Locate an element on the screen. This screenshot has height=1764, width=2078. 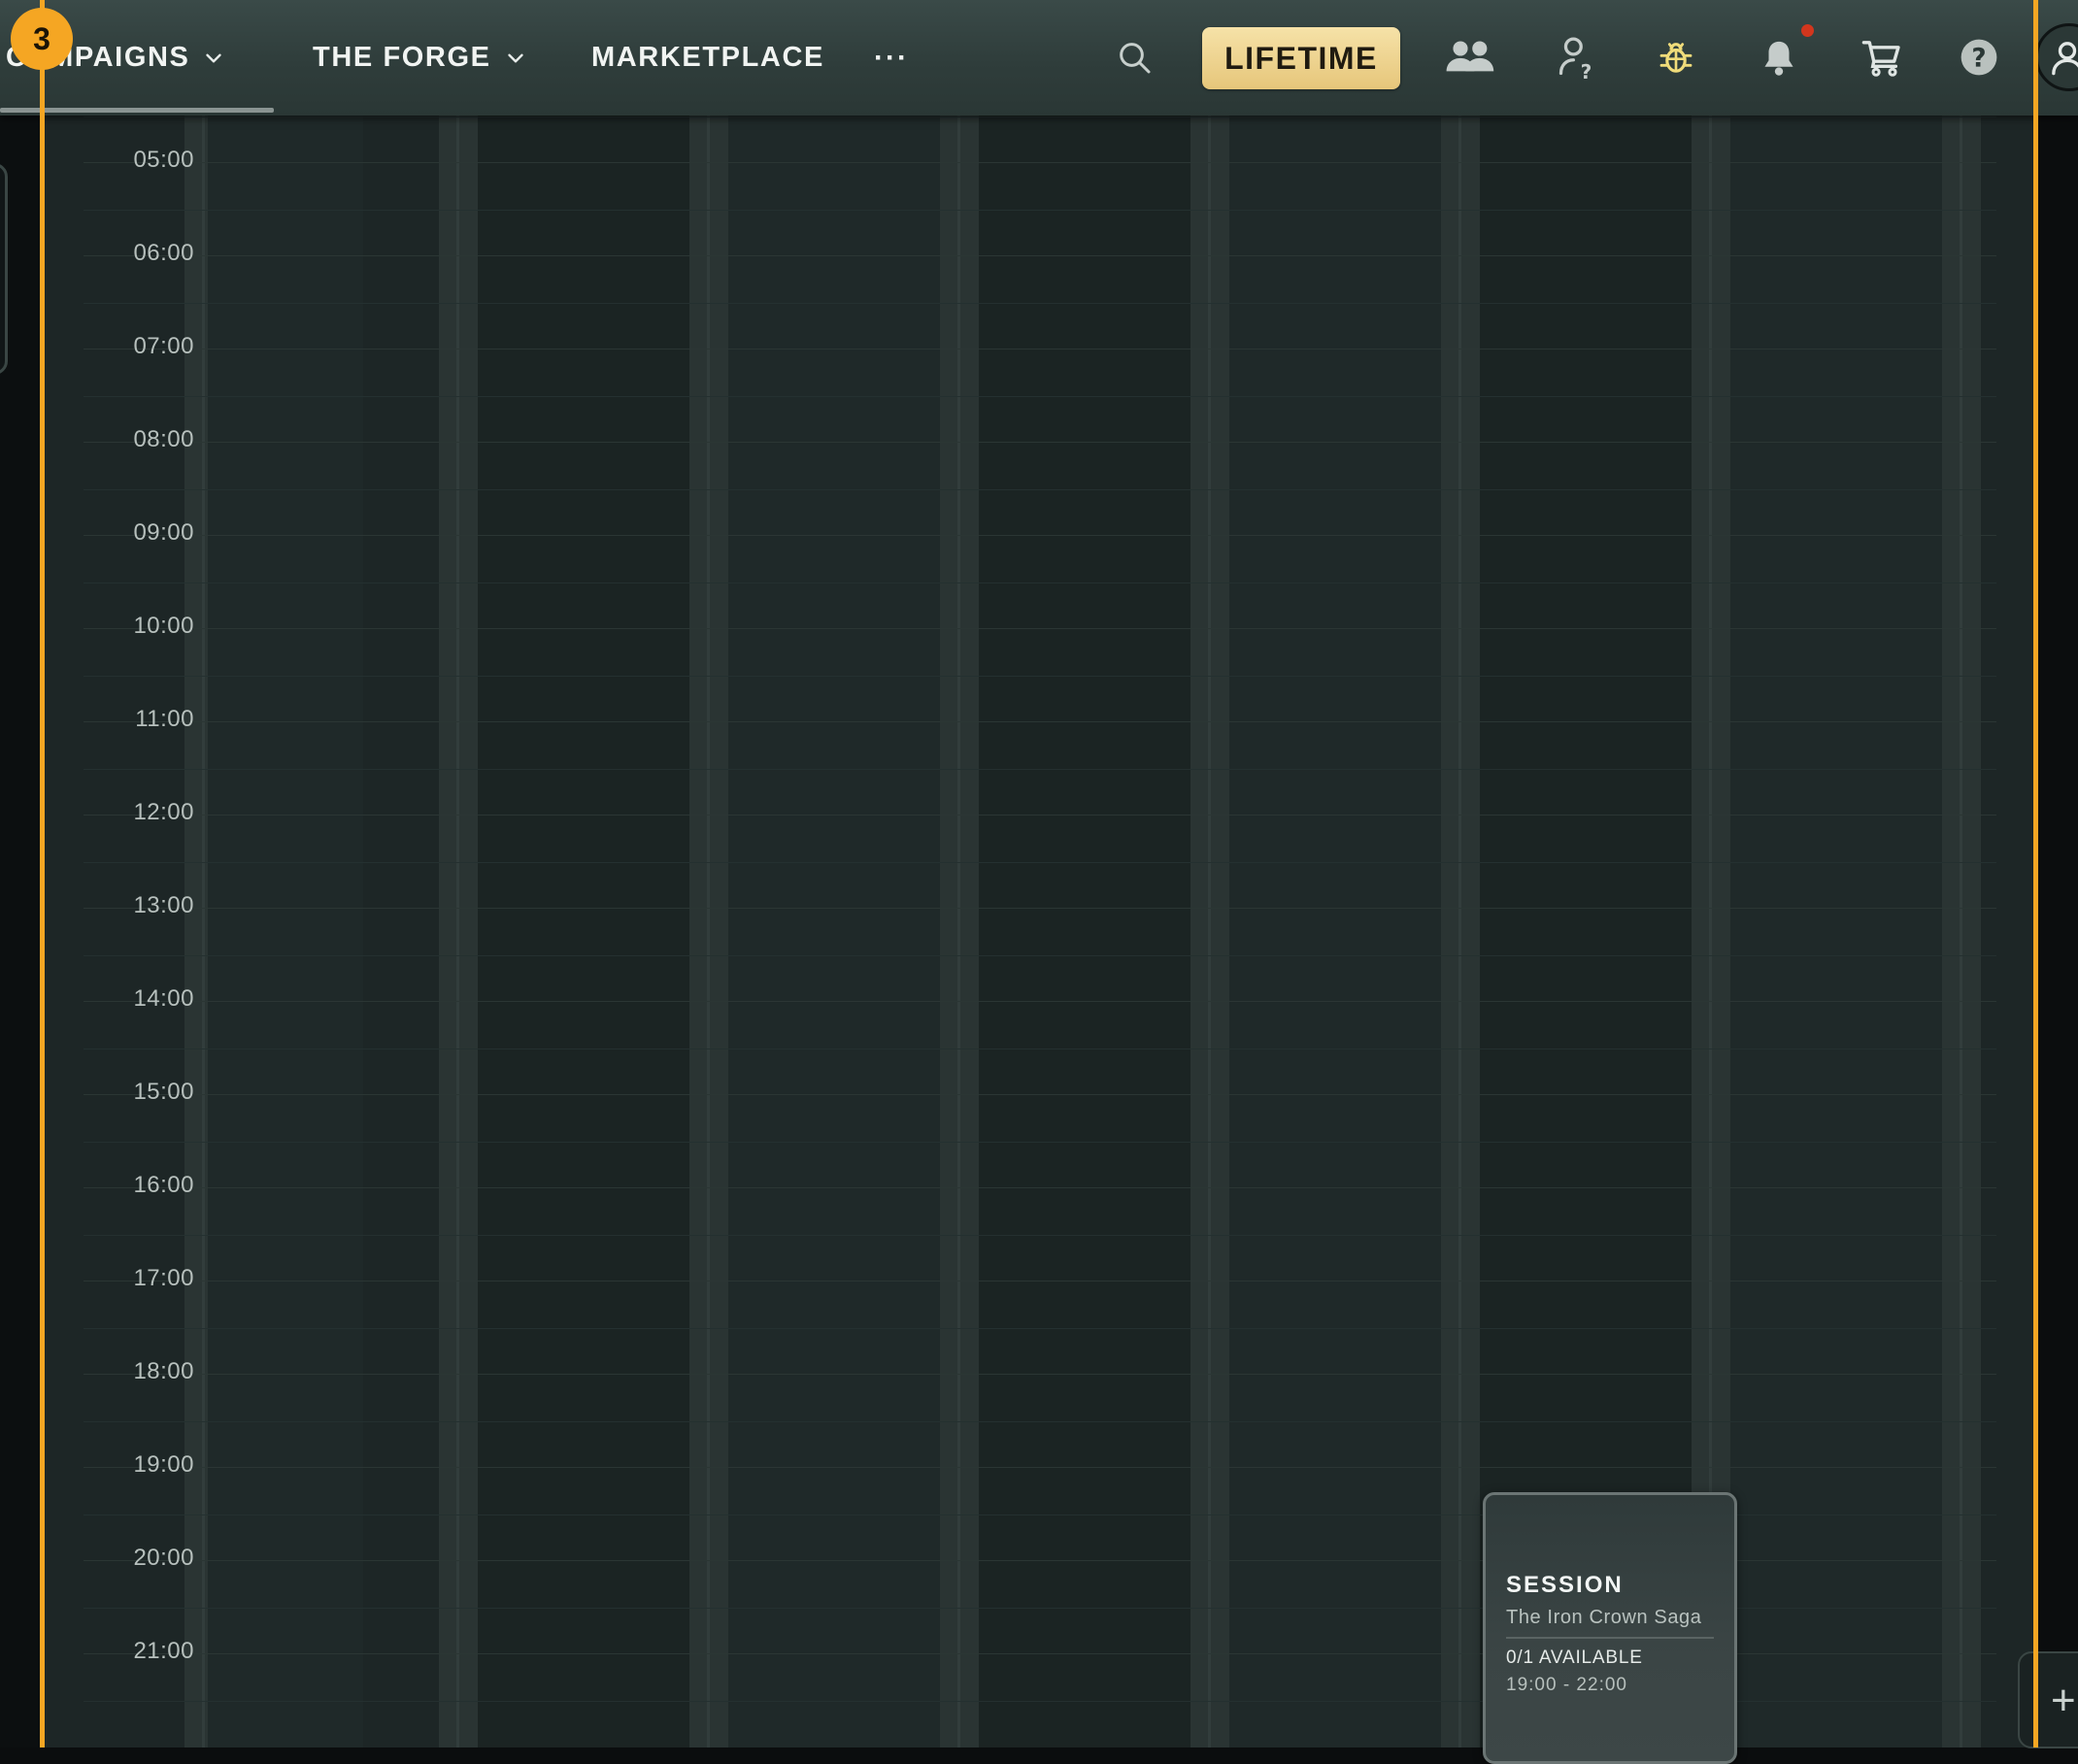
help-icon: ? is located at coordinates (1979, 57).